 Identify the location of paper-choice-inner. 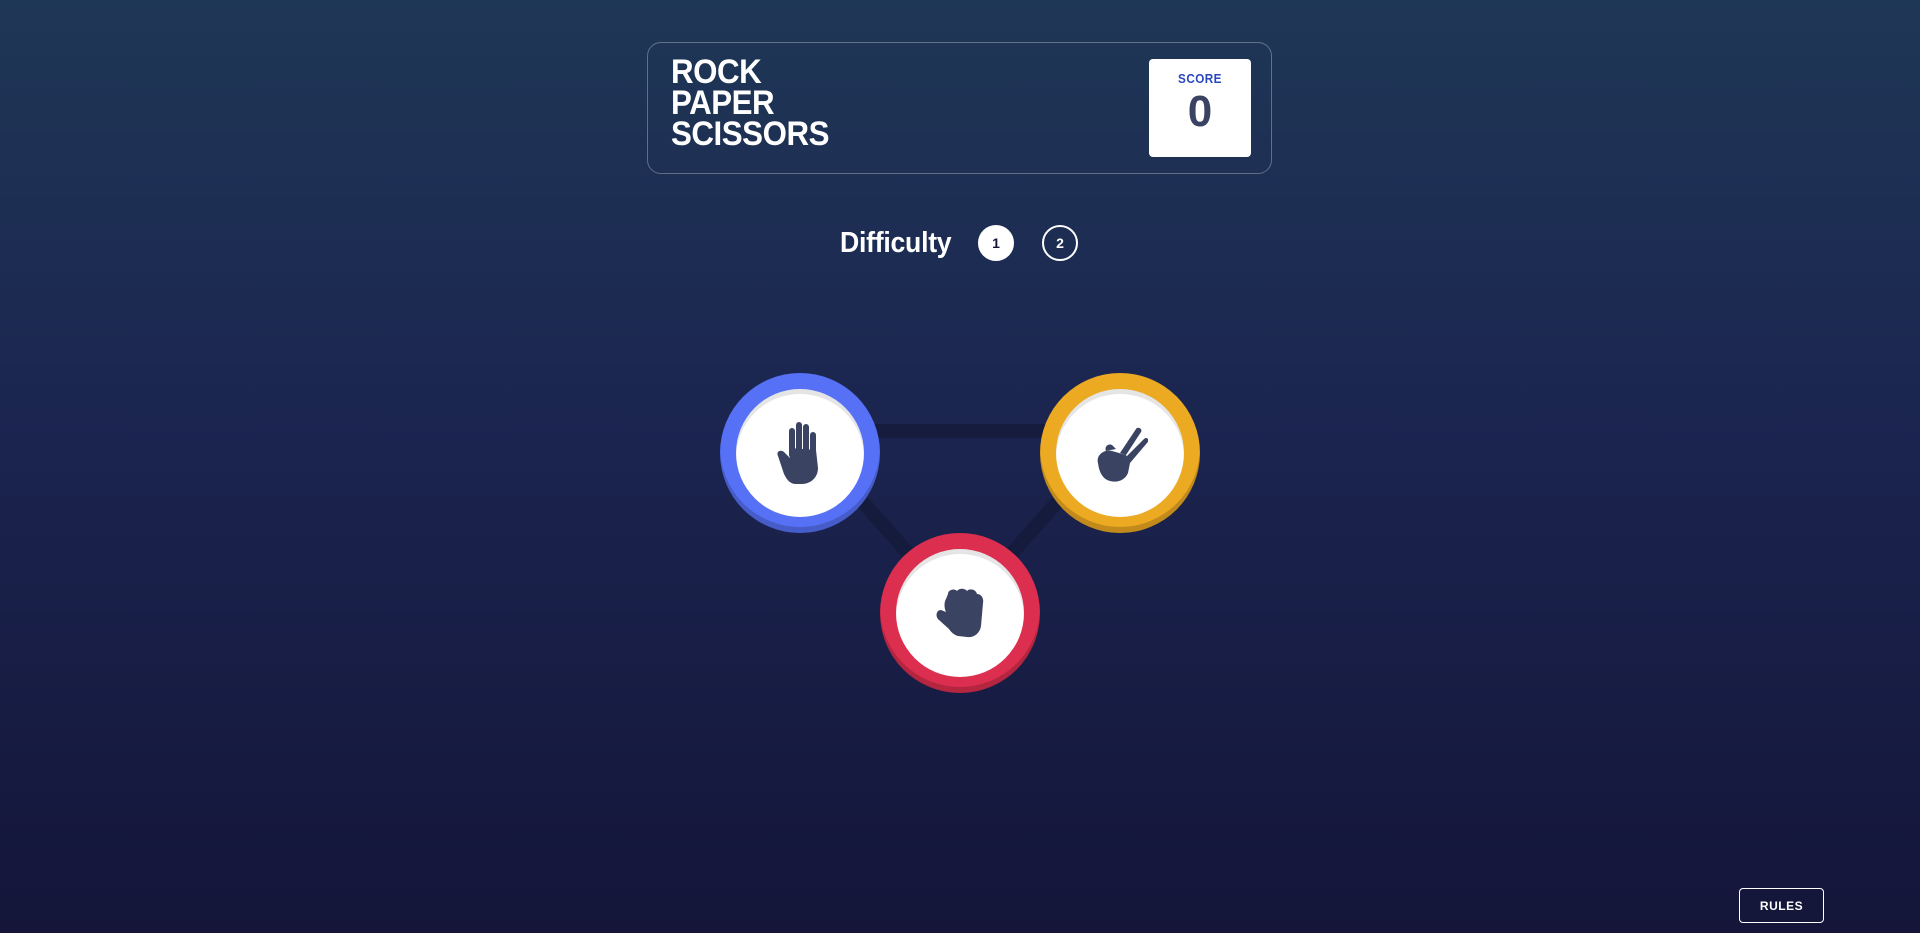
(800, 453).